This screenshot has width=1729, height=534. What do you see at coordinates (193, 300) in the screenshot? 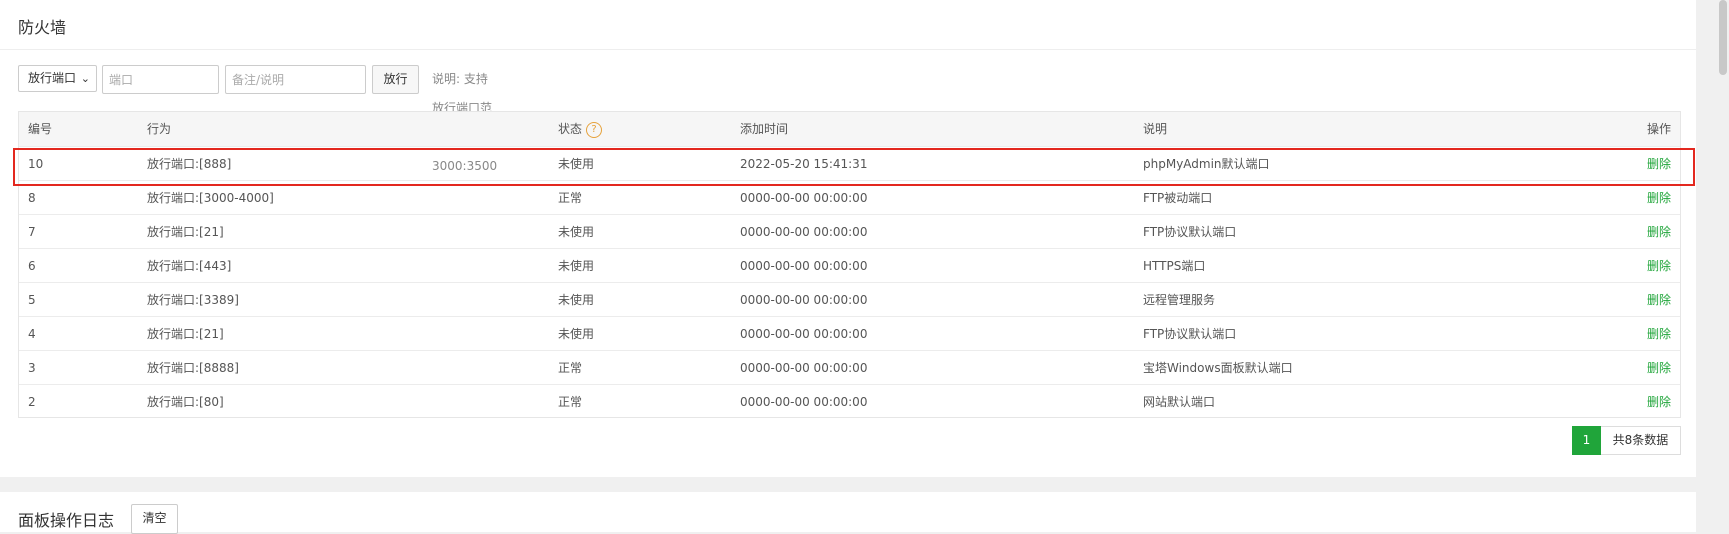
I see `row-action: 放行端口:[3389]` at bounding box center [193, 300].